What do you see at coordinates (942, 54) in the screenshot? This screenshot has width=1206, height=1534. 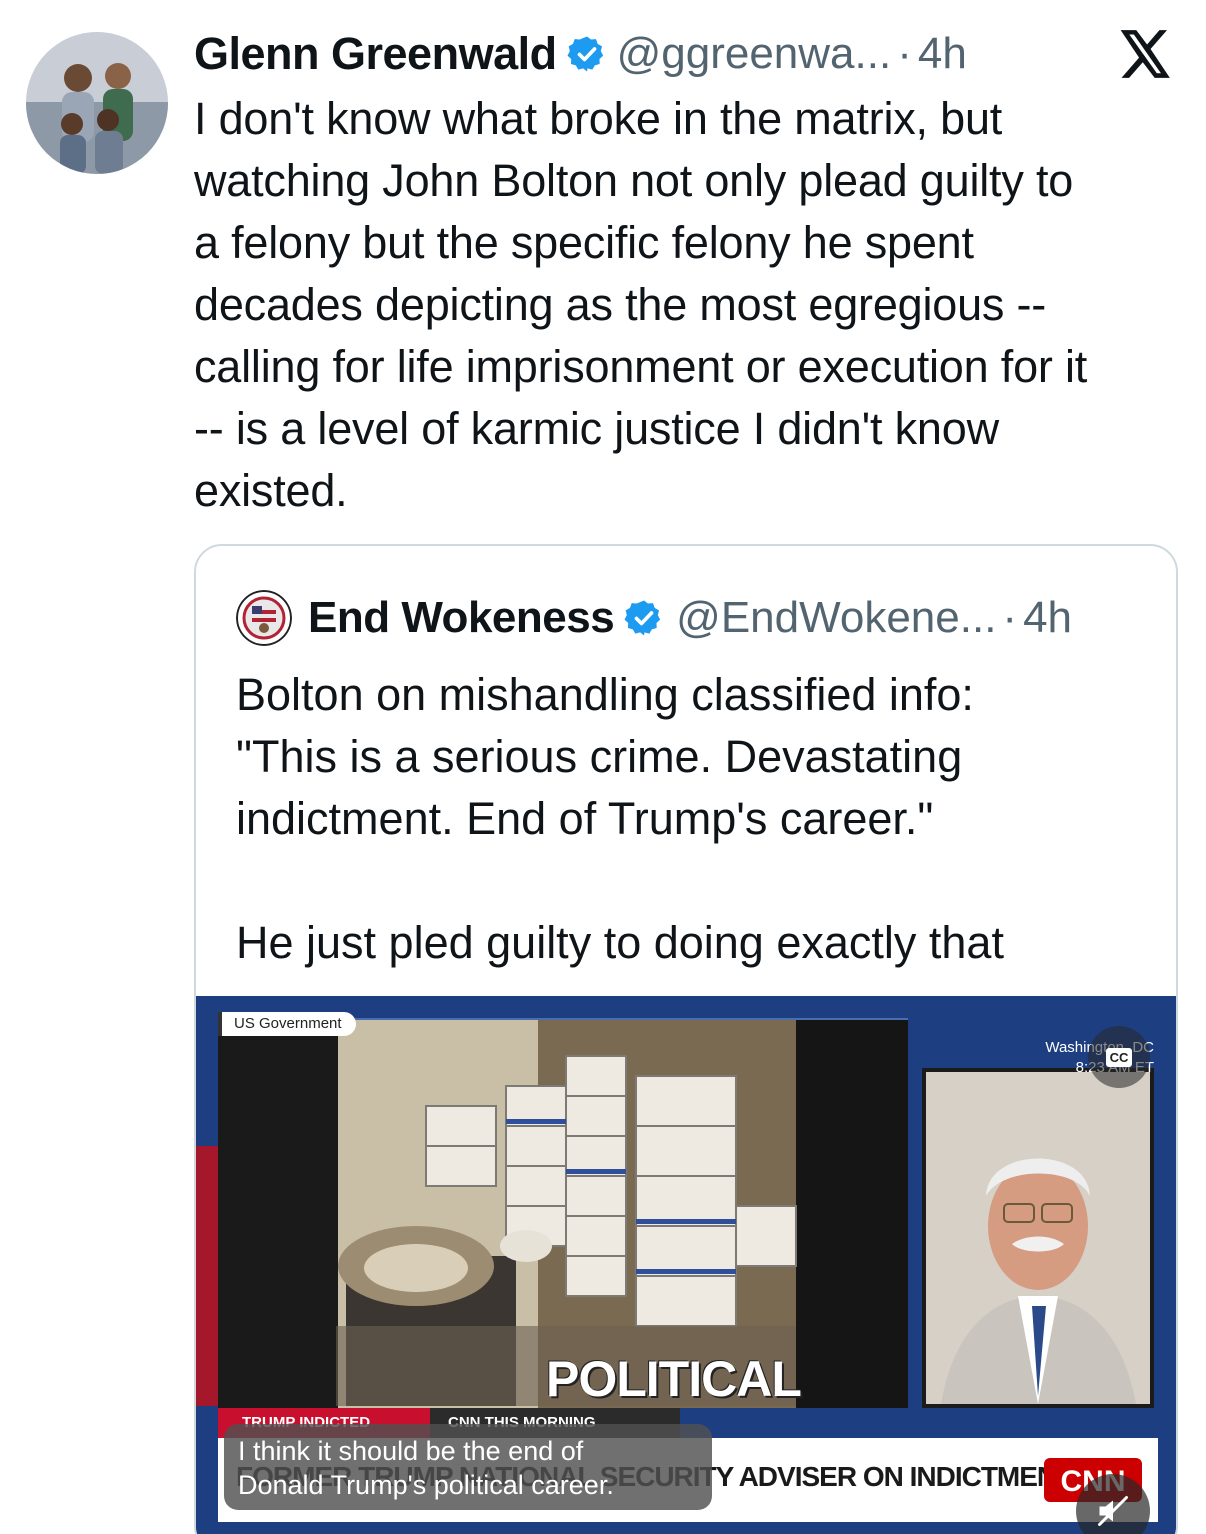 I see `tweet-time: 4h` at bounding box center [942, 54].